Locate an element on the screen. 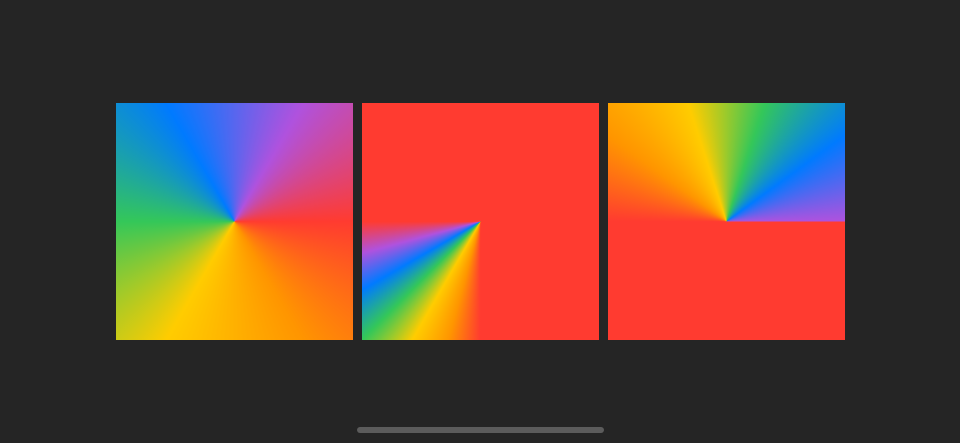  angular-gradient-full-swatch is located at coordinates (234, 221).